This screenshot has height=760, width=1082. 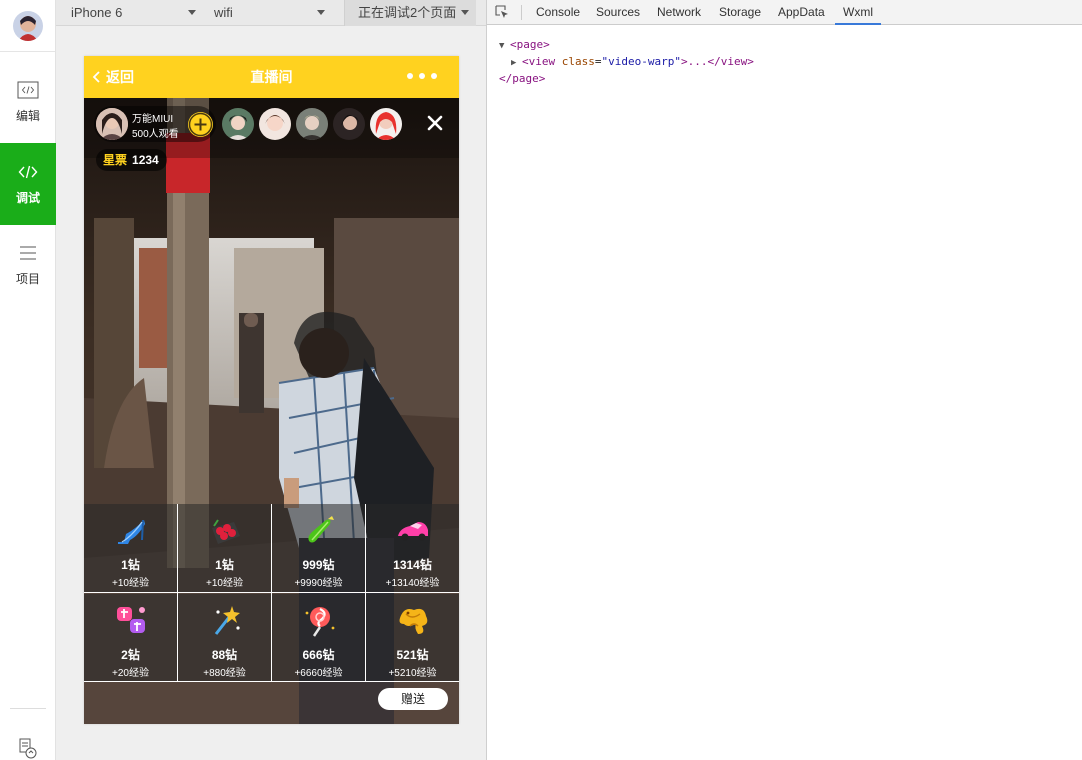 I want to click on hug-icon, so click(x=131, y=620).